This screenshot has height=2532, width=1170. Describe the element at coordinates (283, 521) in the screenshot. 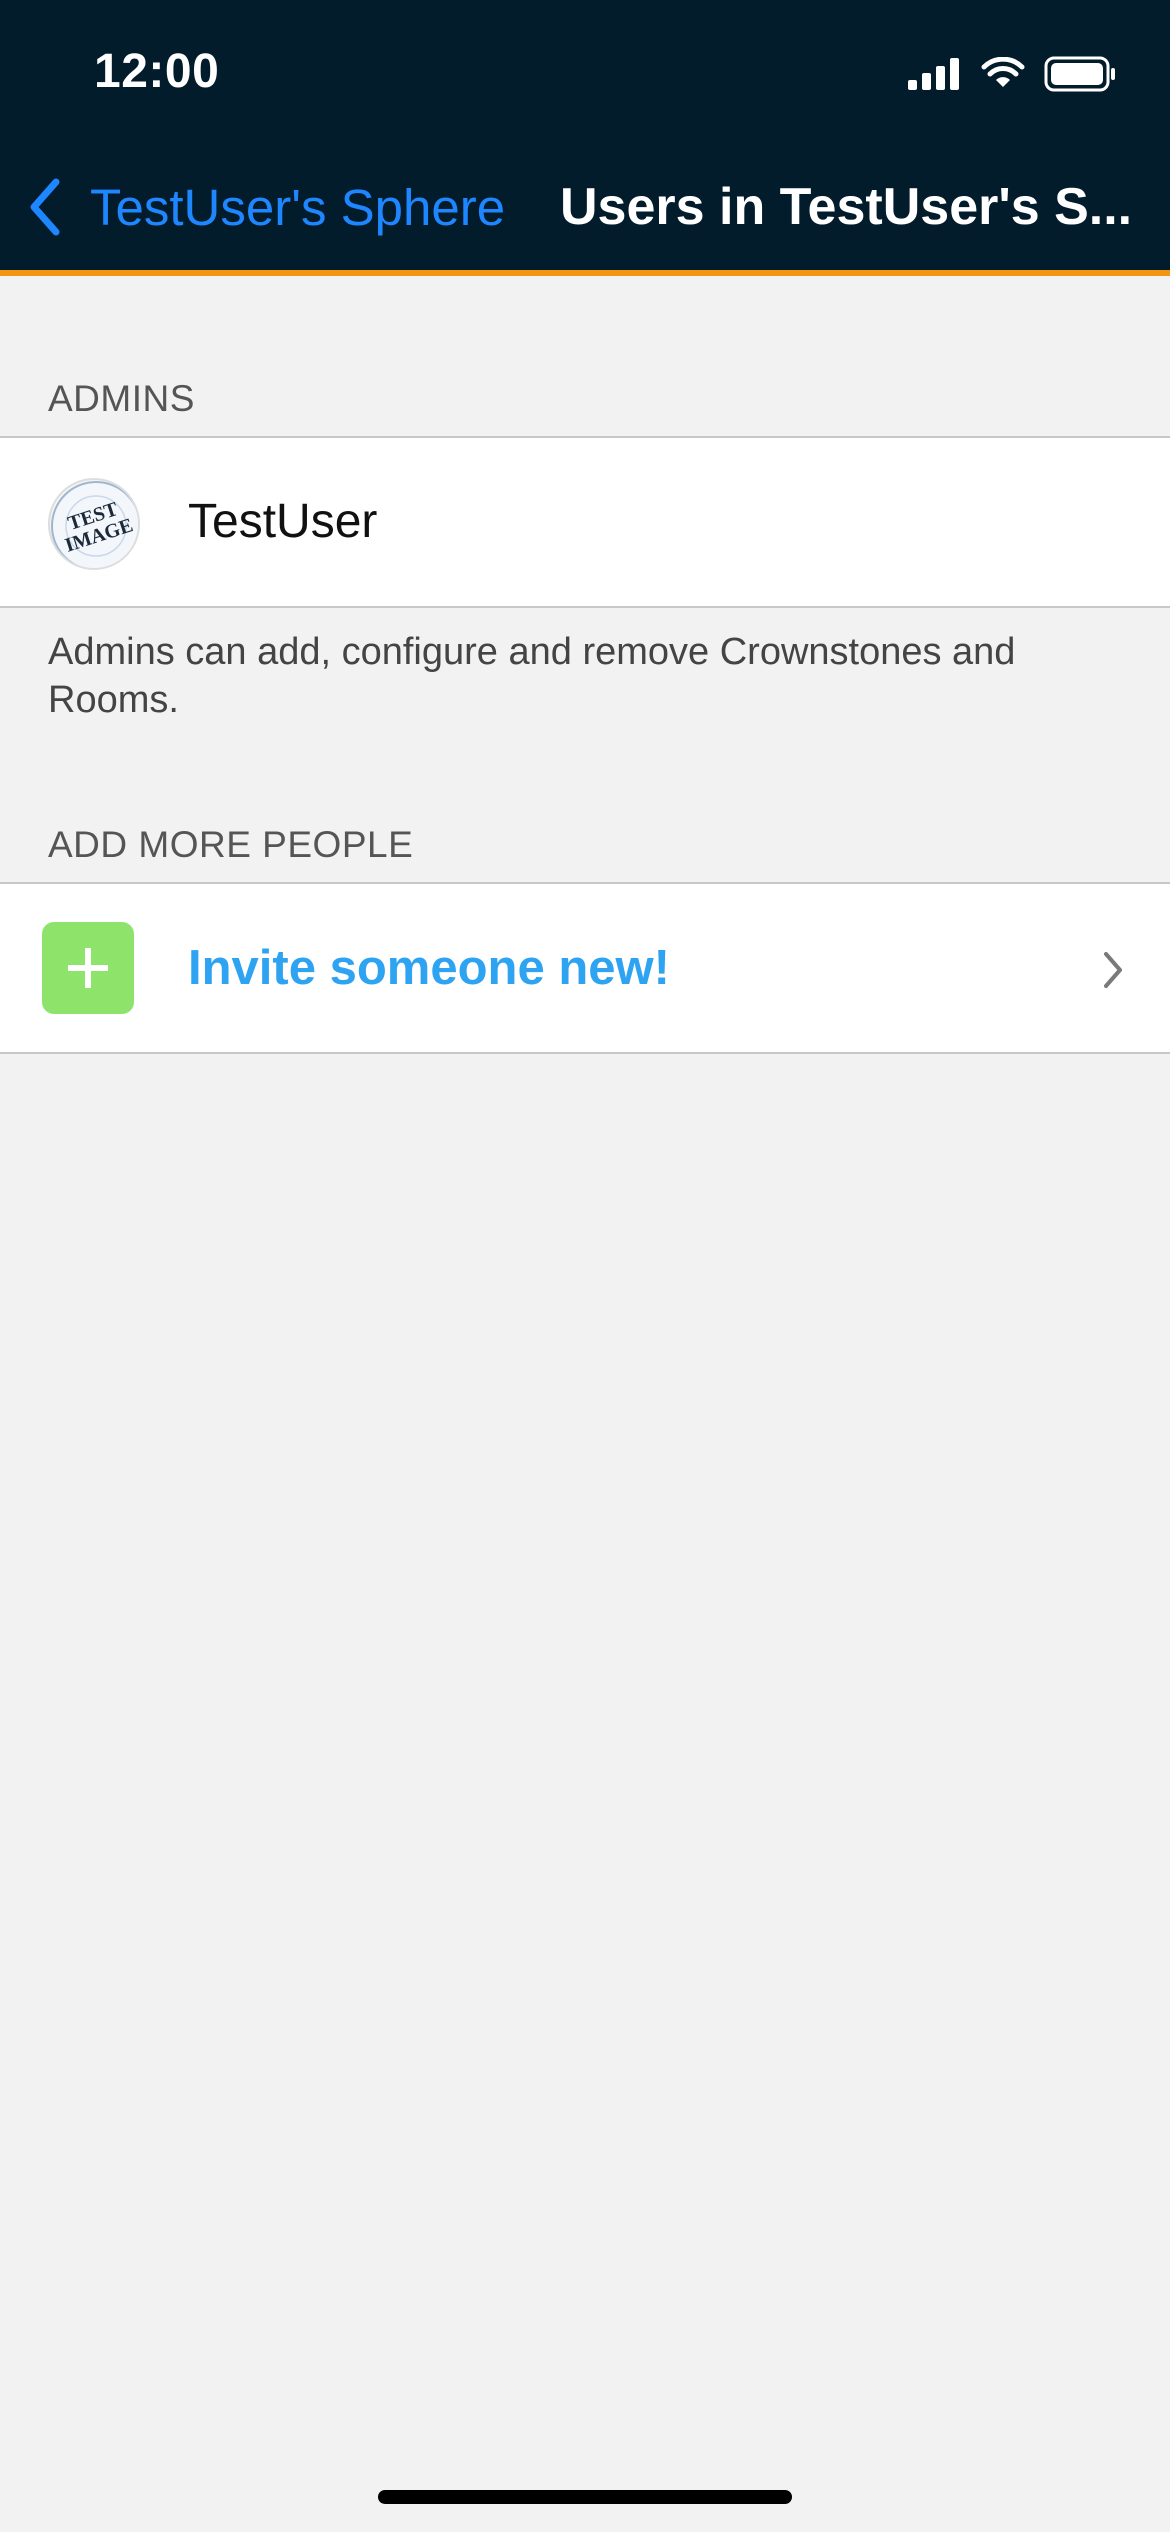

I see `user-name: TestUser` at that location.